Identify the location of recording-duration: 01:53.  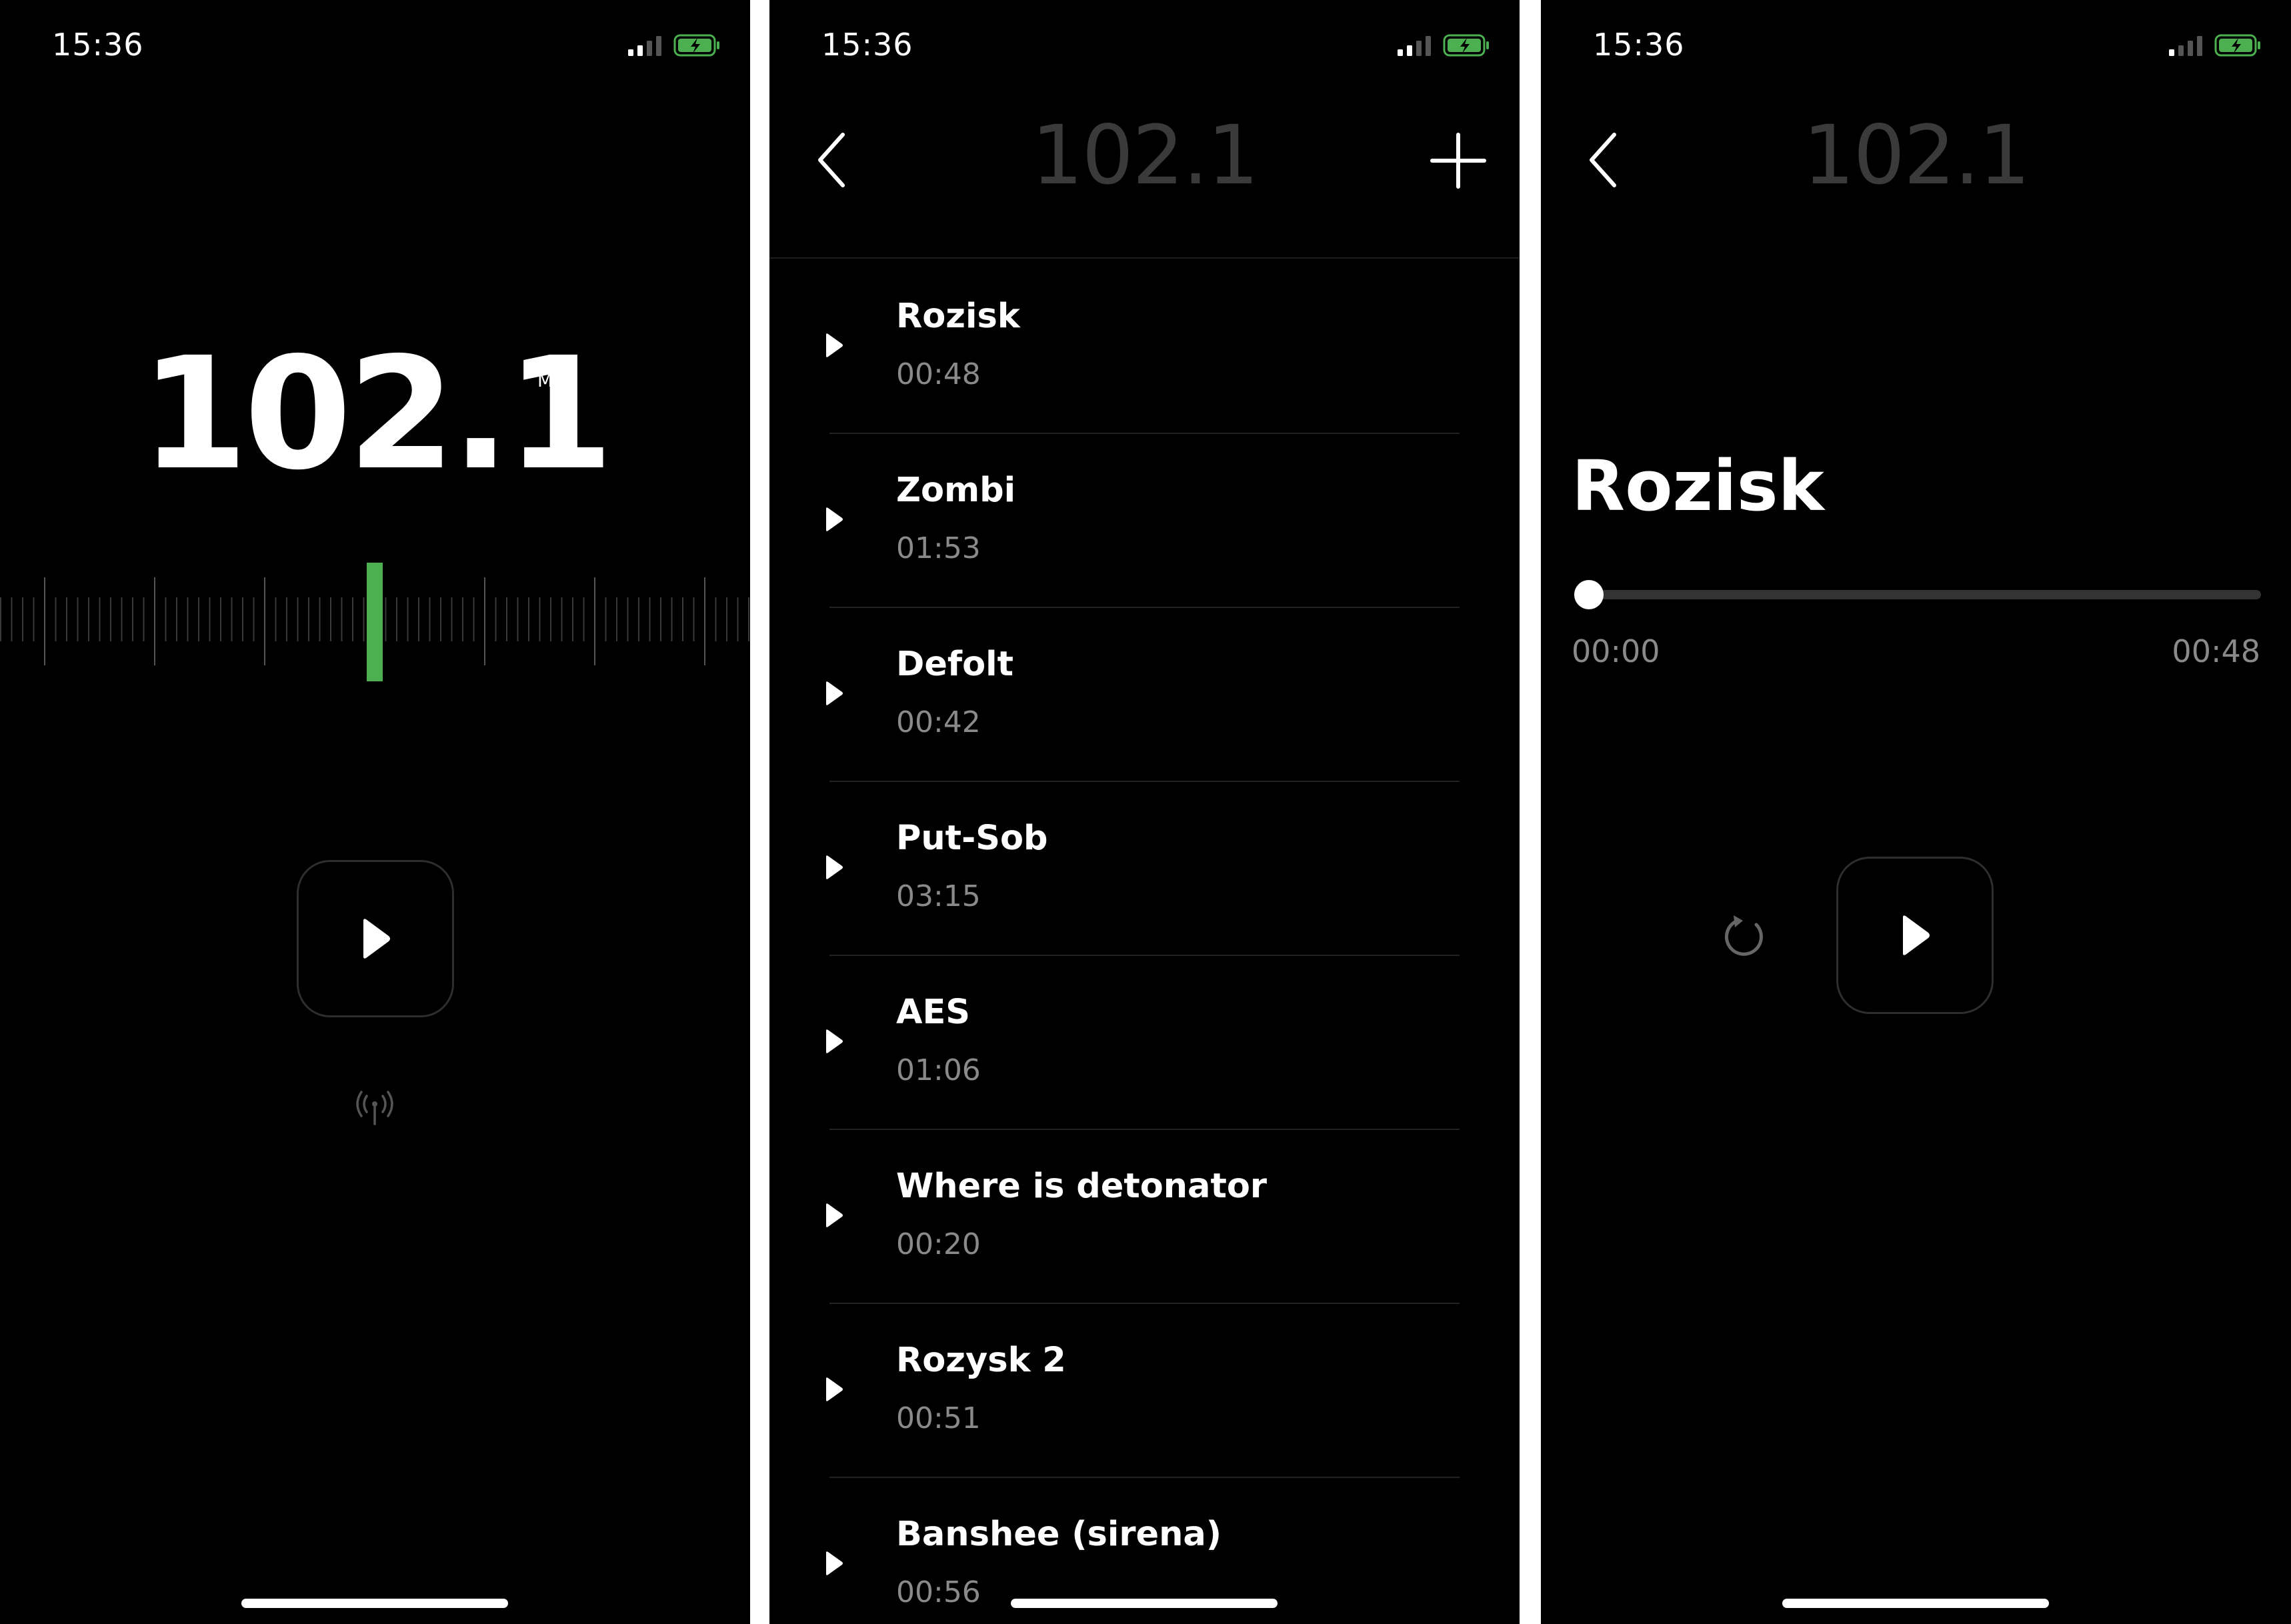
(938, 548).